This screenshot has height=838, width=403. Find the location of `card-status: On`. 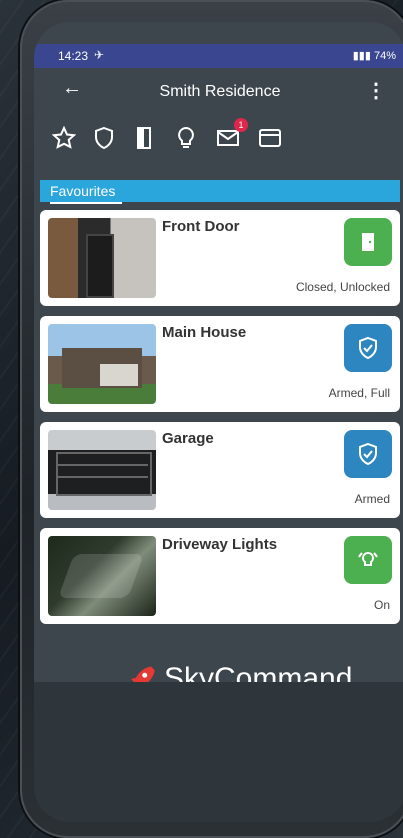

card-status: On is located at coordinates (381, 605).